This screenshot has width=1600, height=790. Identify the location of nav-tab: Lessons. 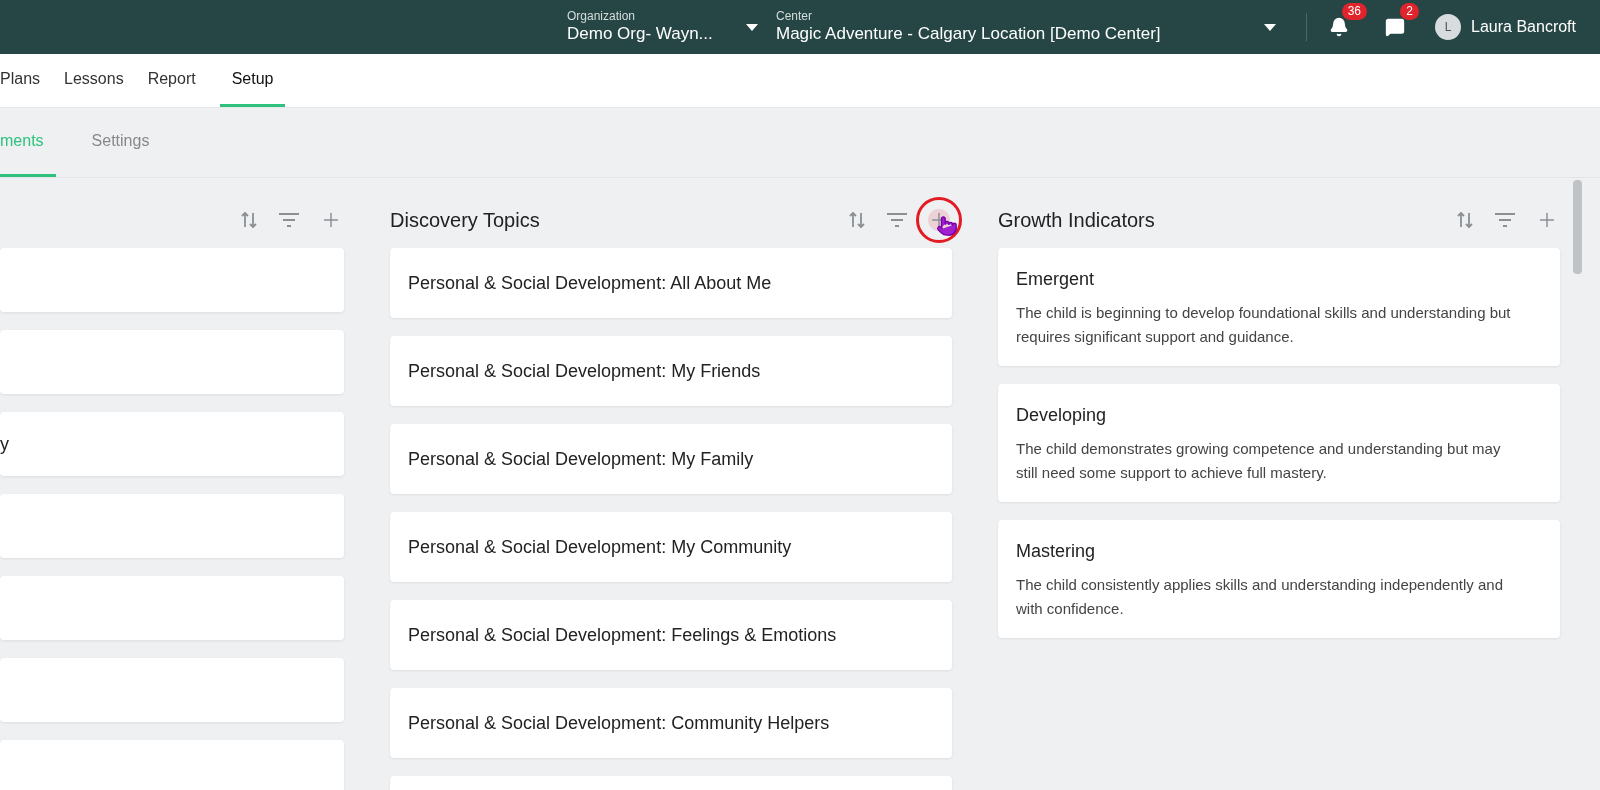
(94, 80).